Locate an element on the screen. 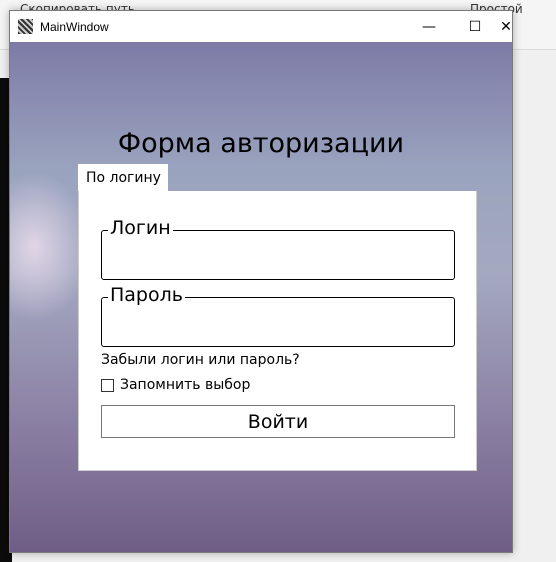 This screenshot has height=562, width=556. remember-label: Запомнить выбор is located at coordinates (185, 385).